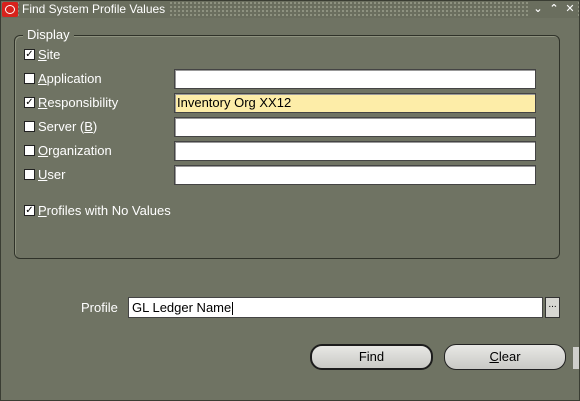 This screenshot has height=401, width=580. Describe the element at coordinates (538, 9) in the screenshot. I see `minimize-icon: ⌄` at that location.